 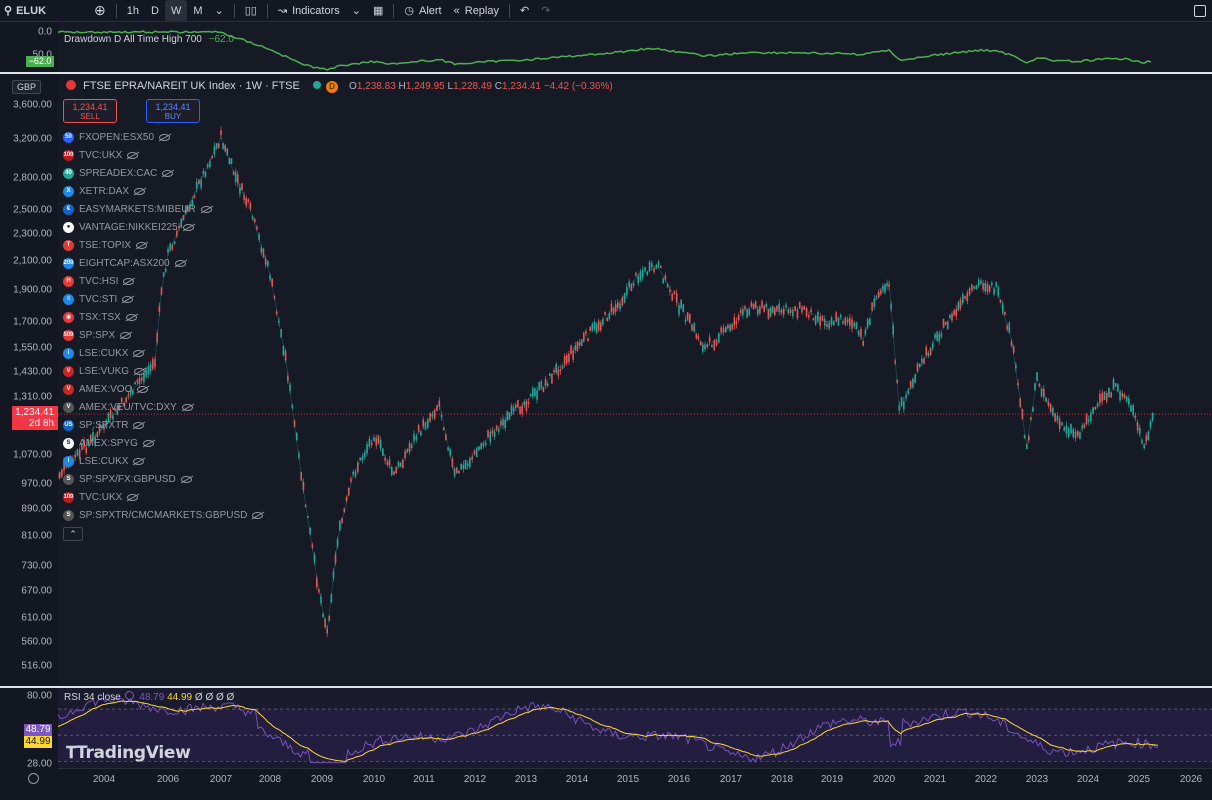 What do you see at coordinates (92, 697) in the screenshot?
I see `rsi-title: RSI 34 close` at bounding box center [92, 697].